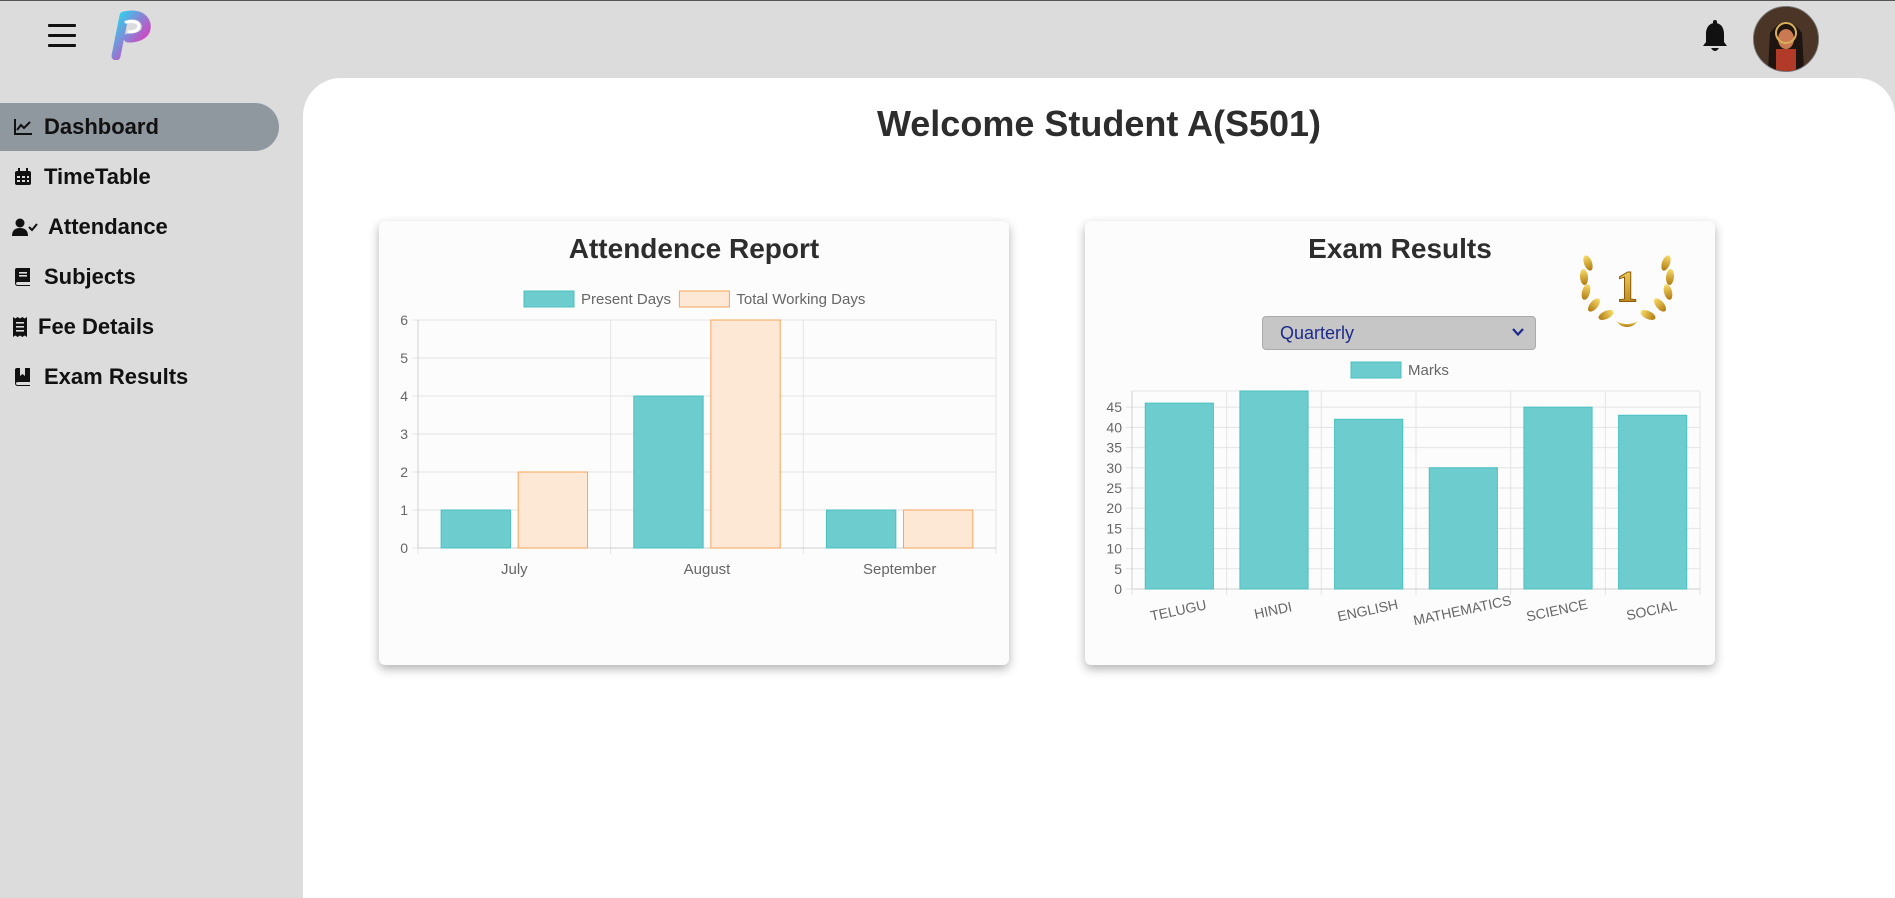  What do you see at coordinates (1114, 468) in the screenshot?
I see `y-tick-label: 30` at bounding box center [1114, 468].